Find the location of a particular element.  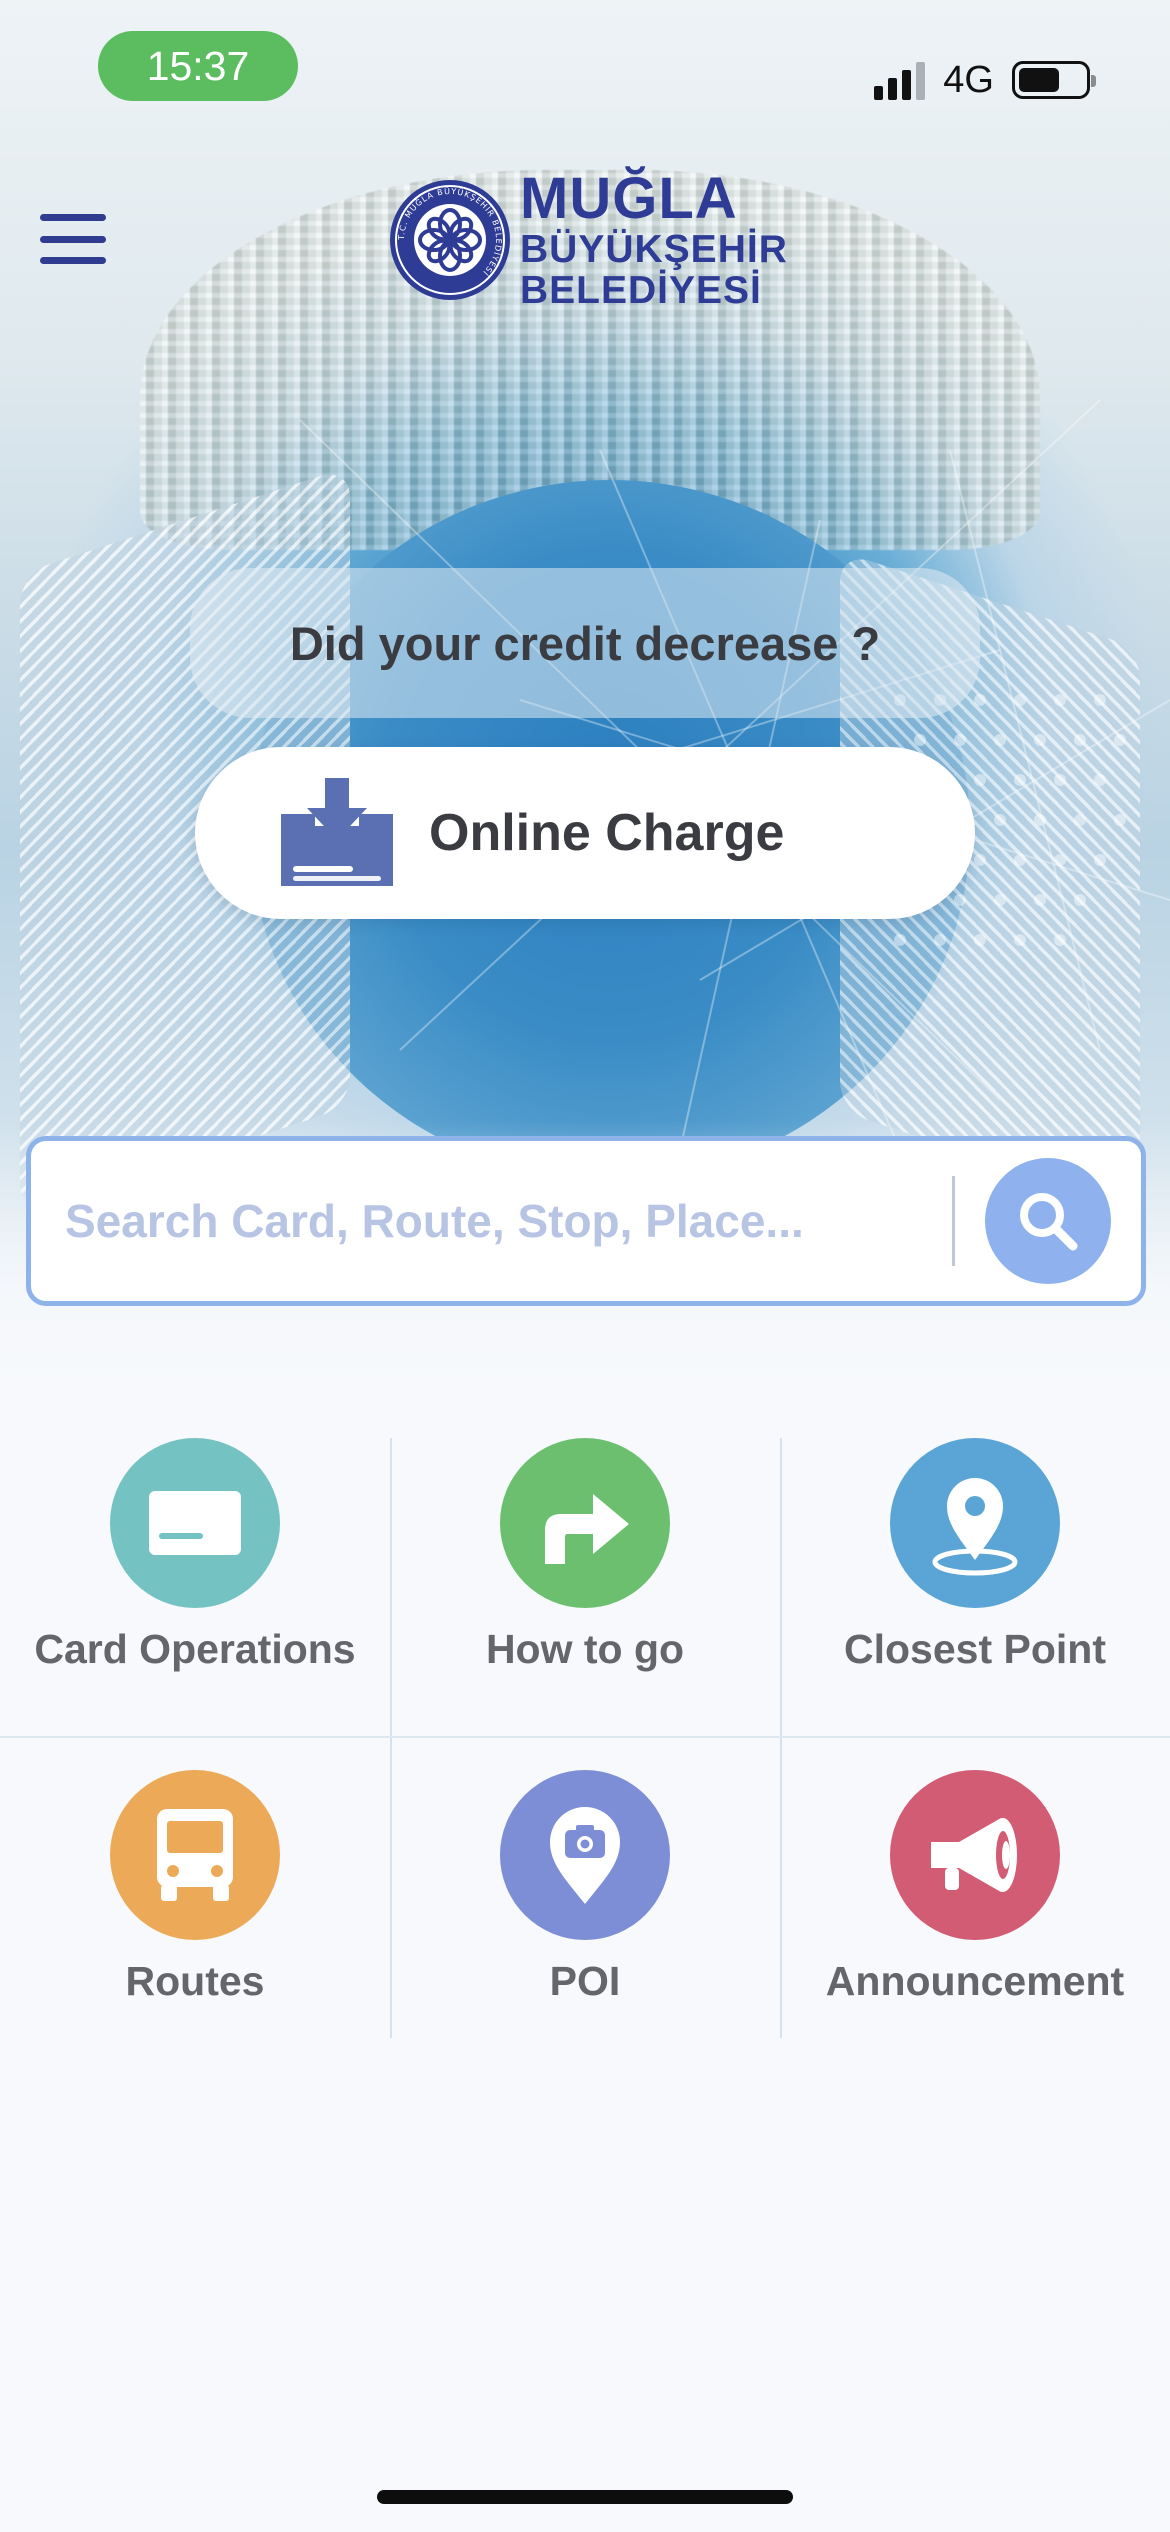

bus-icon is located at coordinates (195, 1855).